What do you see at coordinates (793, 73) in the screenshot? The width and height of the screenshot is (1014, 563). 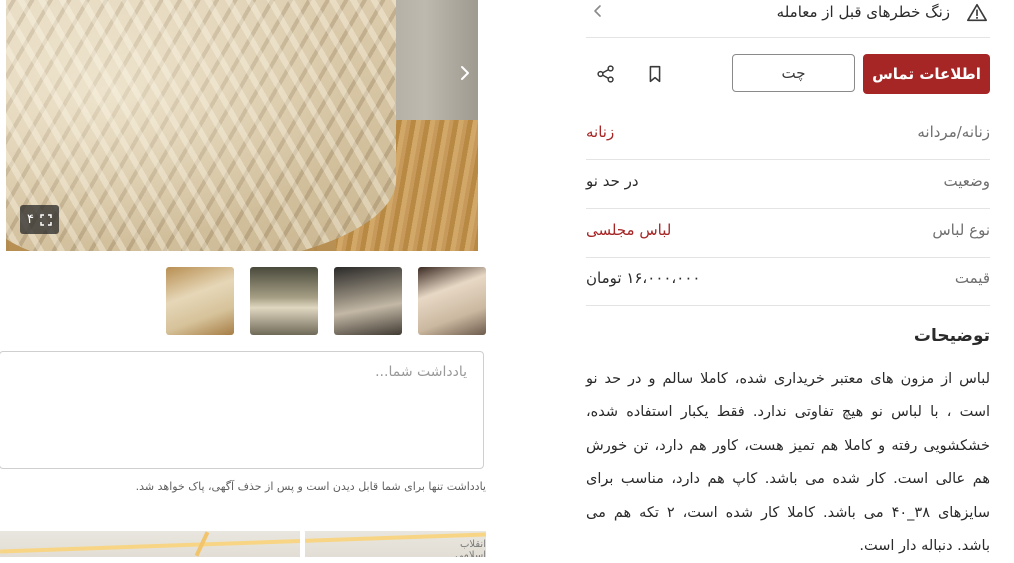 I see `chat-button: چت` at bounding box center [793, 73].